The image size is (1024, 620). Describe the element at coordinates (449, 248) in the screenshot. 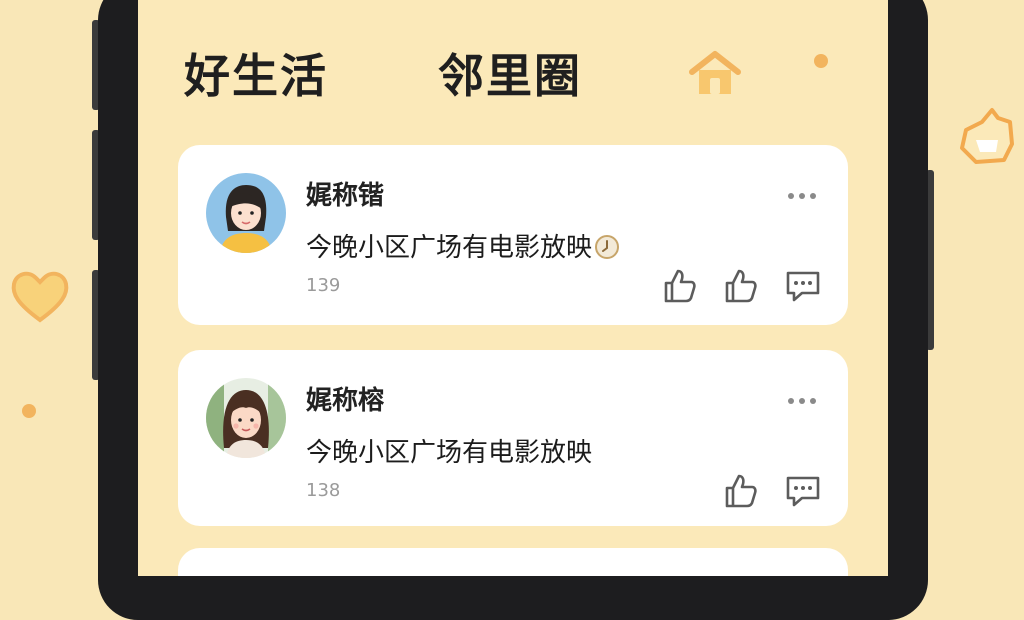

I see `post-text-content: 今晚小区广场有电影放映` at that location.